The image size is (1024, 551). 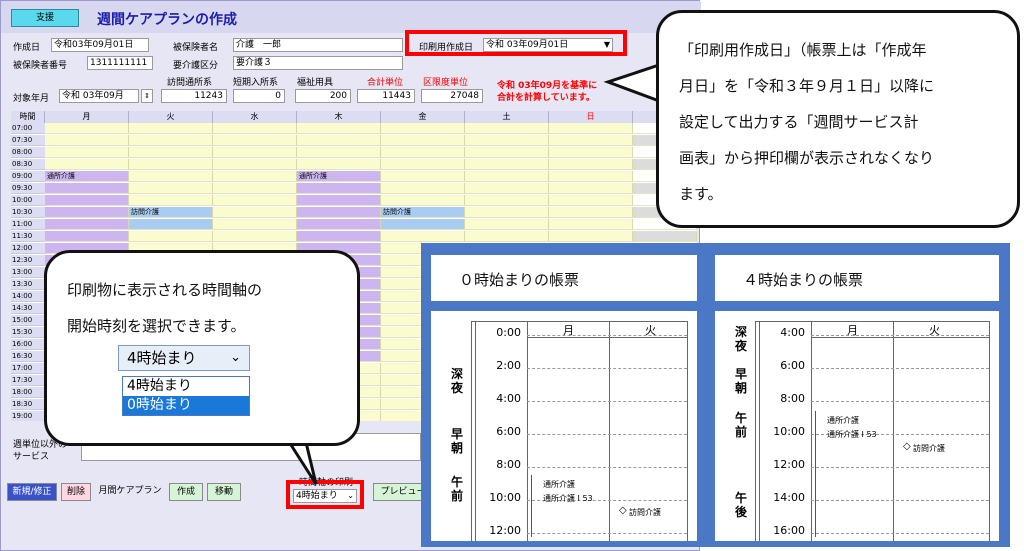 What do you see at coordinates (318, 63) in the screenshot?
I see `care-level-field: 要介護３` at bounding box center [318, 63].